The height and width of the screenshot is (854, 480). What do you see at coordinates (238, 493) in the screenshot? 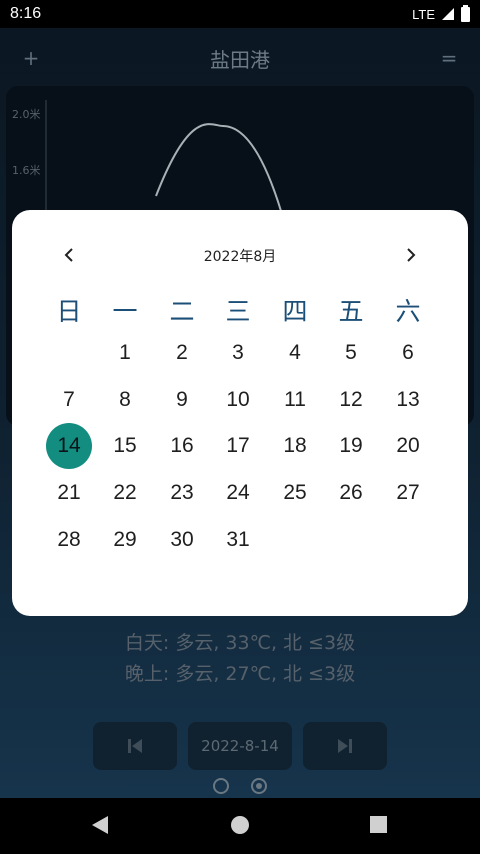
I see `day-cell: 24` at bounding box center [238, 493].